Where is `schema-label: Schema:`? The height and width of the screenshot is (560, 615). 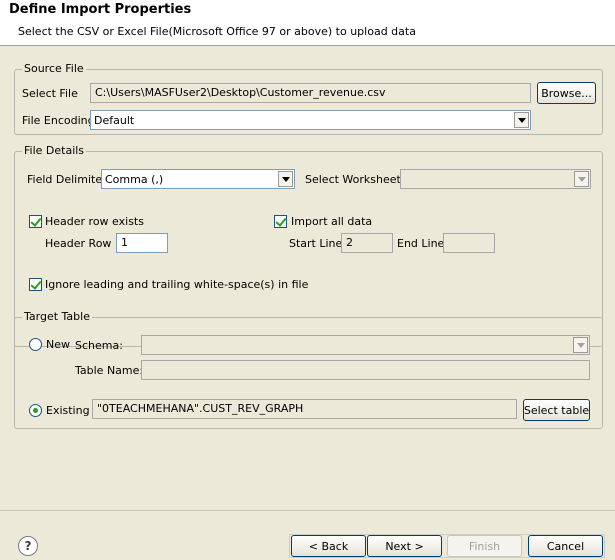
schema-label: Schema: is located at coordinates (99, 345).